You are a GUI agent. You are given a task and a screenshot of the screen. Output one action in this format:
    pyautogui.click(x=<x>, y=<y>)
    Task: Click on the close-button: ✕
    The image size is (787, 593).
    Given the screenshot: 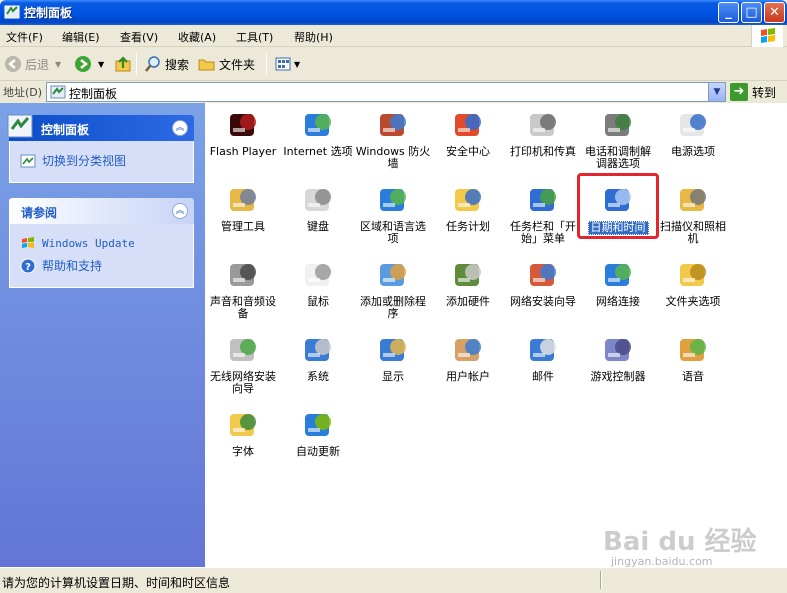 What is the action you would take?
    pyautogui.click(x=774, y=12)
    